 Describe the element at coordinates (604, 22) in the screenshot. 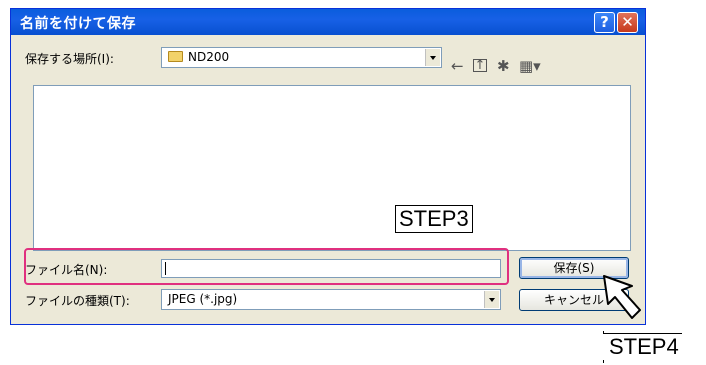

I see `help-button: ?` at that location.